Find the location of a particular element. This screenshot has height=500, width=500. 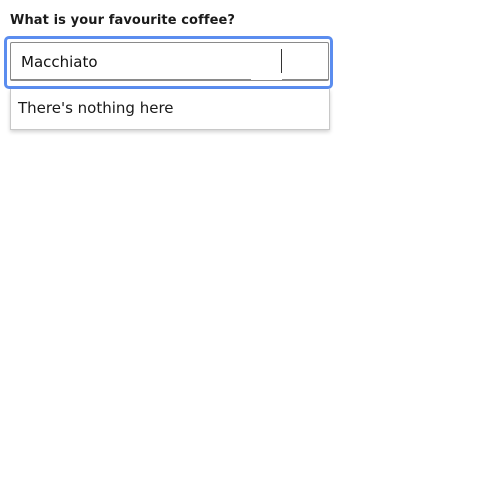

combobox is located at coordinates (169, 61).